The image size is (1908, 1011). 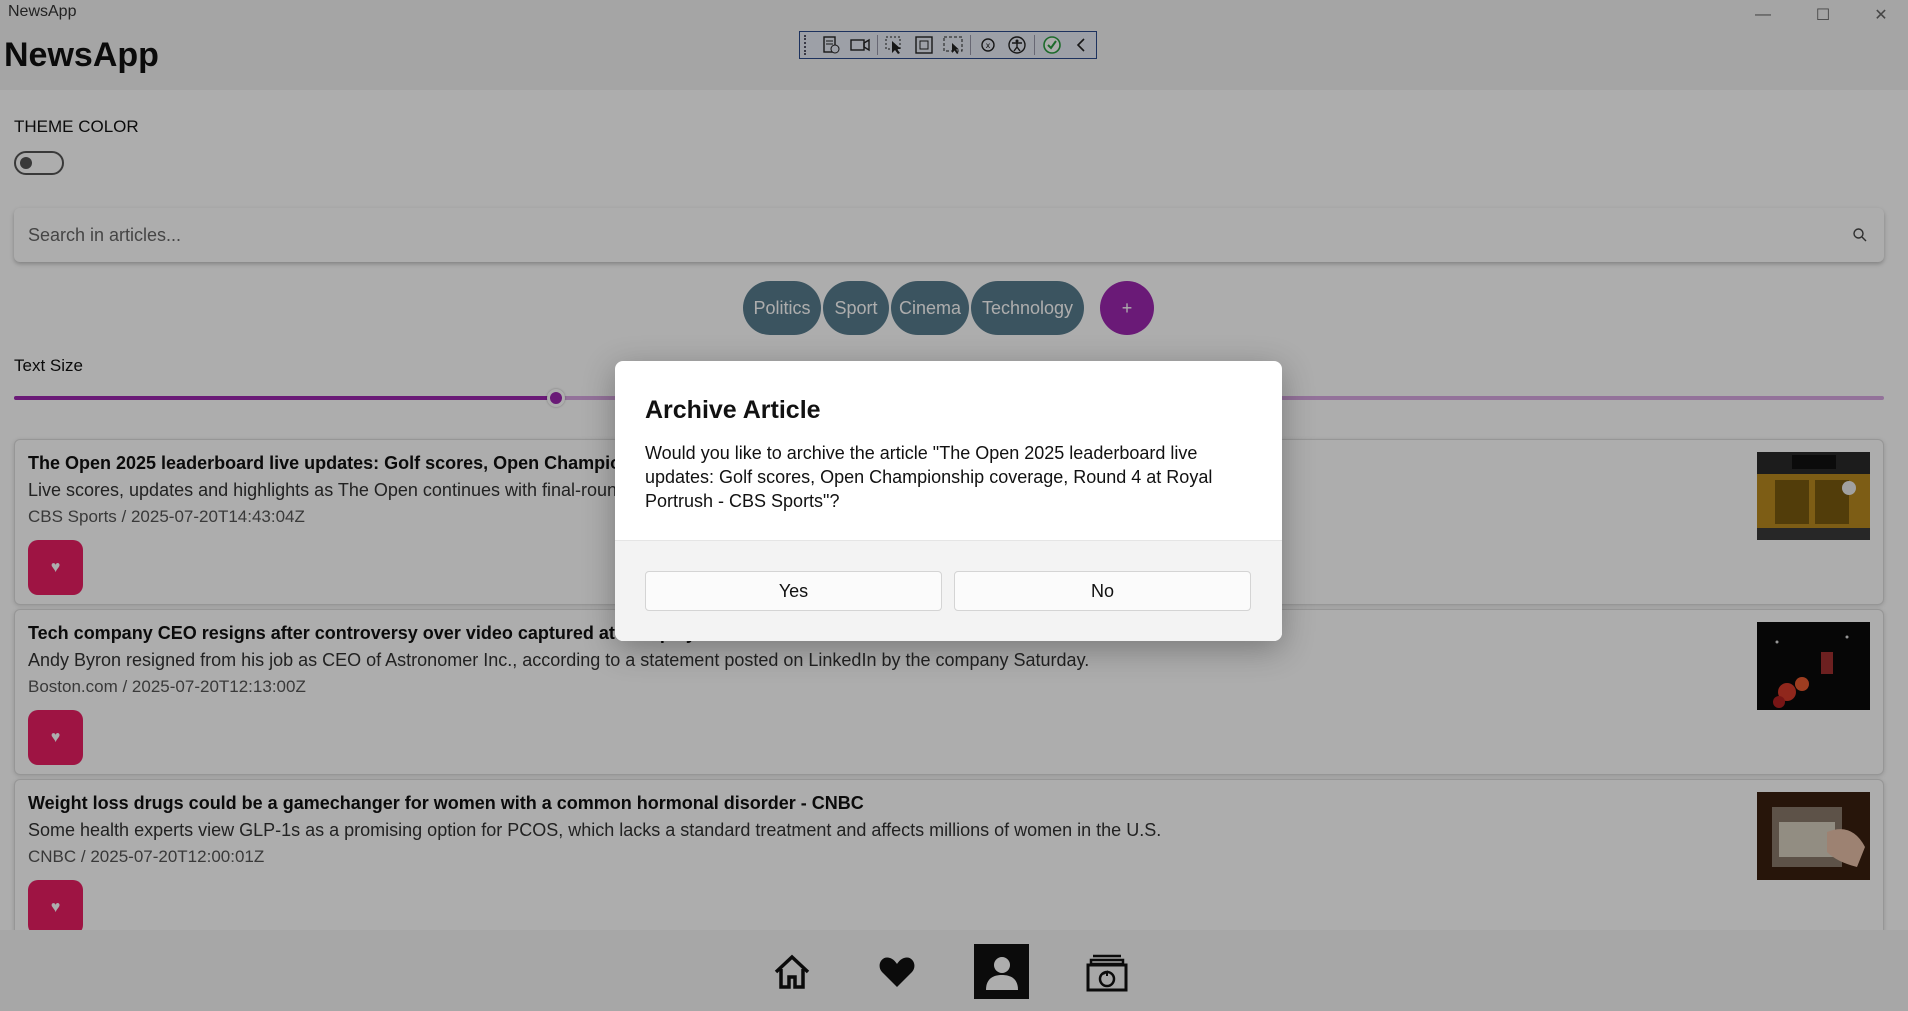 What do you see at coordinates (948, 590) in the screenshot?
I see `dialog-footer: Yes No` at bounding box center [948, 590].